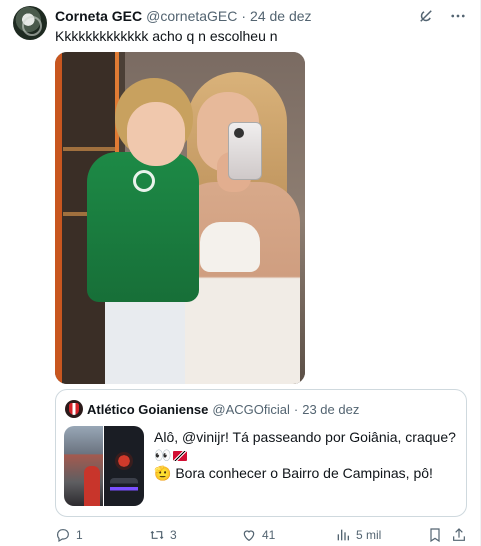  What do you see at coordinates (30, 23) in the screenshot?
I see `author-avatar` at bounding box center [30, 23].